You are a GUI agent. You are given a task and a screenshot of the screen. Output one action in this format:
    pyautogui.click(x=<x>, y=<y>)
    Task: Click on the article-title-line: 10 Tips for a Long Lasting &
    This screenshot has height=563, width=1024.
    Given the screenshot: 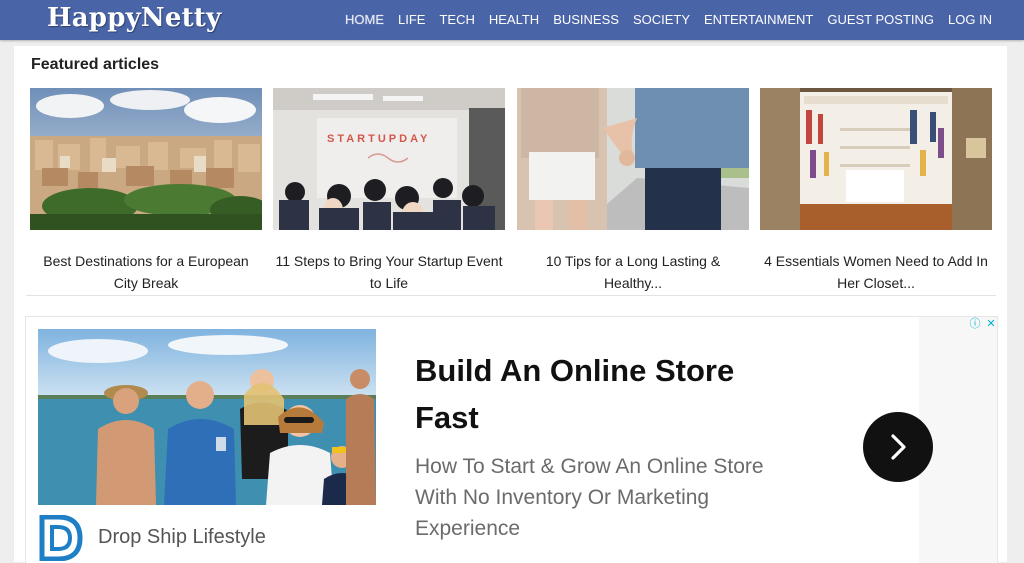 What is the action you would take?
    pyautogui.click(x=633, y=261)
    